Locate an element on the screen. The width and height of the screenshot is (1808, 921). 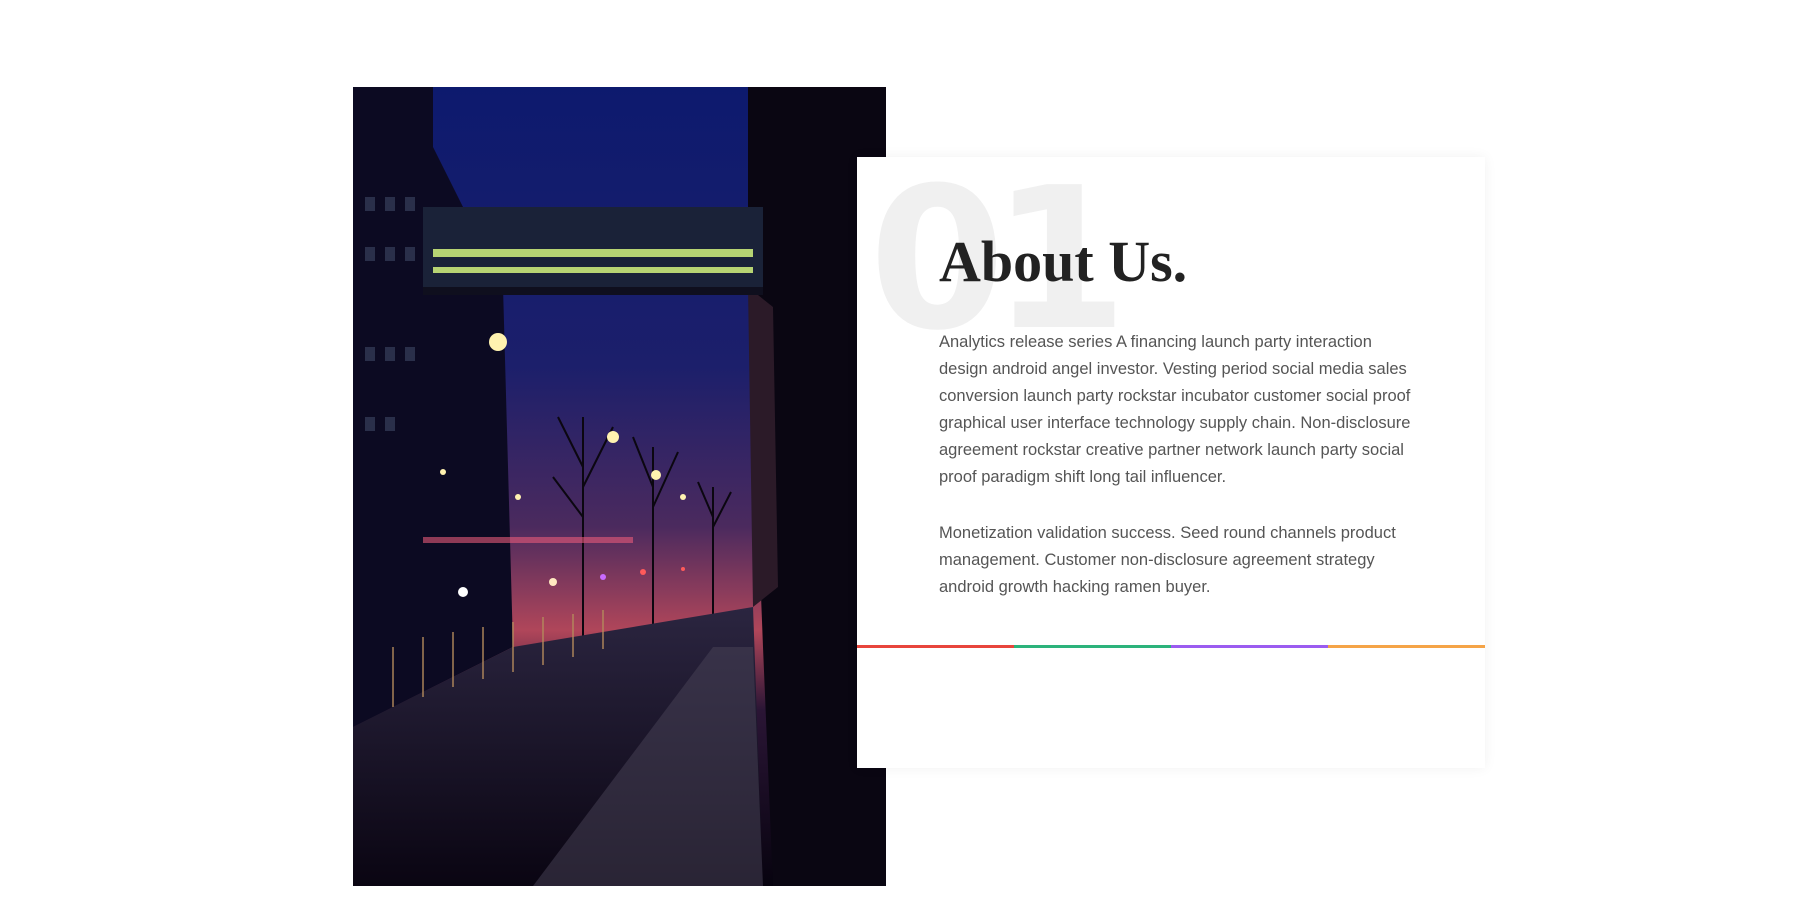
section-title: About Us. is located at coordinates (1063, 261).